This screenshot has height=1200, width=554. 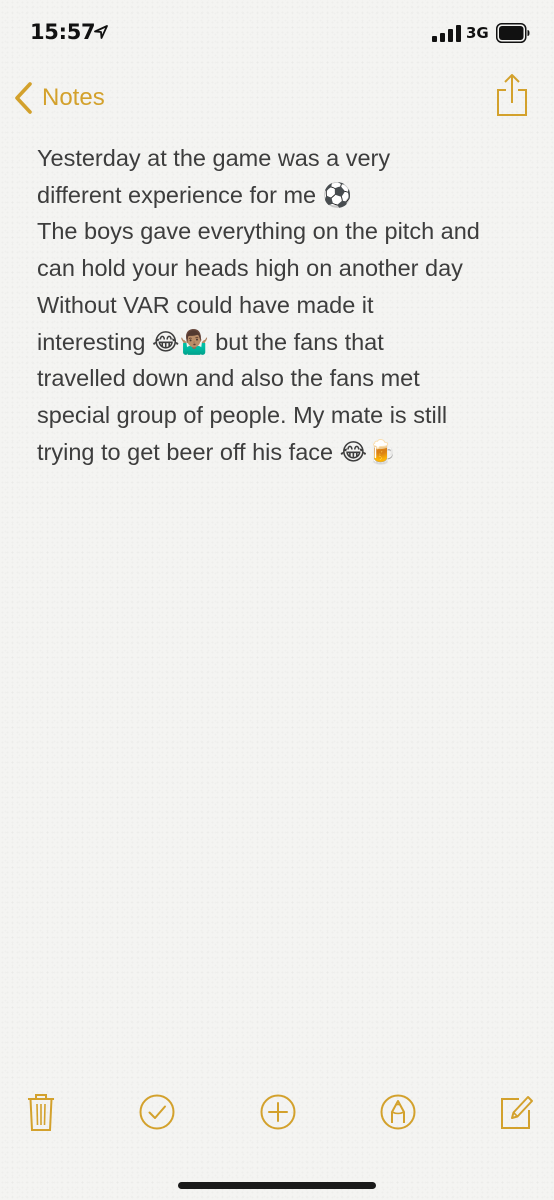 I want to click on markup-button, so click(x=398, y=1112).